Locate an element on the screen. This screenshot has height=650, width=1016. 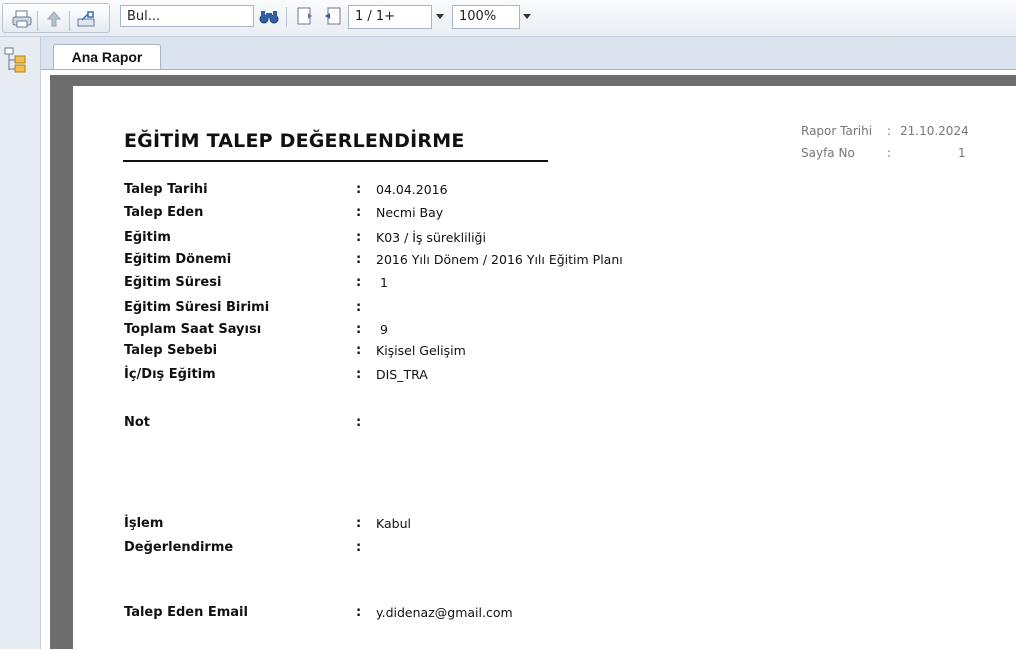
report-title: EĞİTİM TALEP DEĞERLENDİRME is located at coordinates (294, 141).